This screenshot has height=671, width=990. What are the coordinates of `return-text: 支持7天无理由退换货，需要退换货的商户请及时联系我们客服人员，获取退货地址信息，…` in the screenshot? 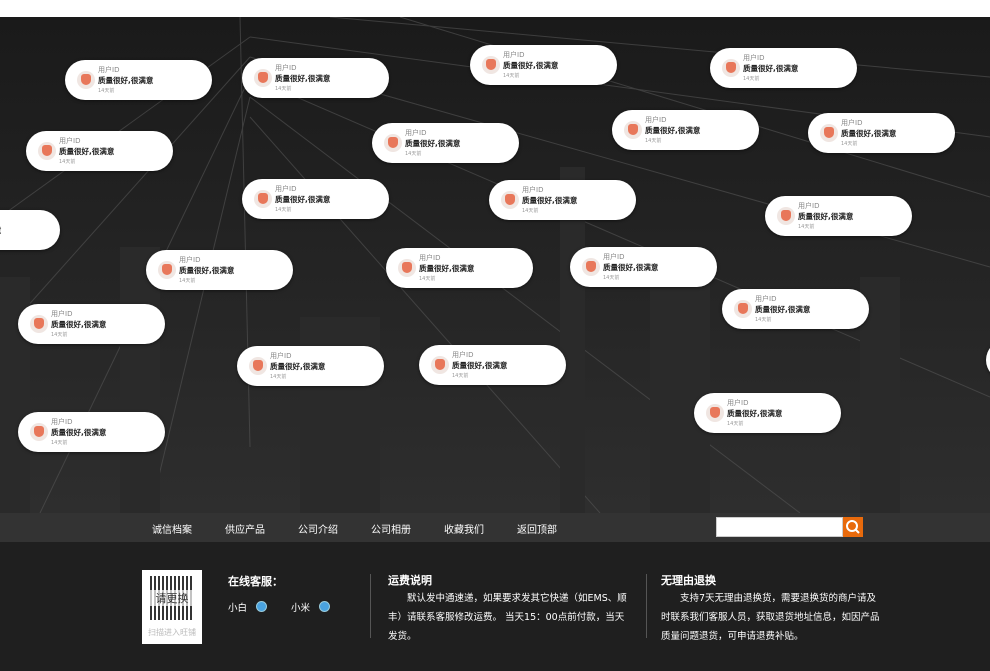 It's located at (770, 617).